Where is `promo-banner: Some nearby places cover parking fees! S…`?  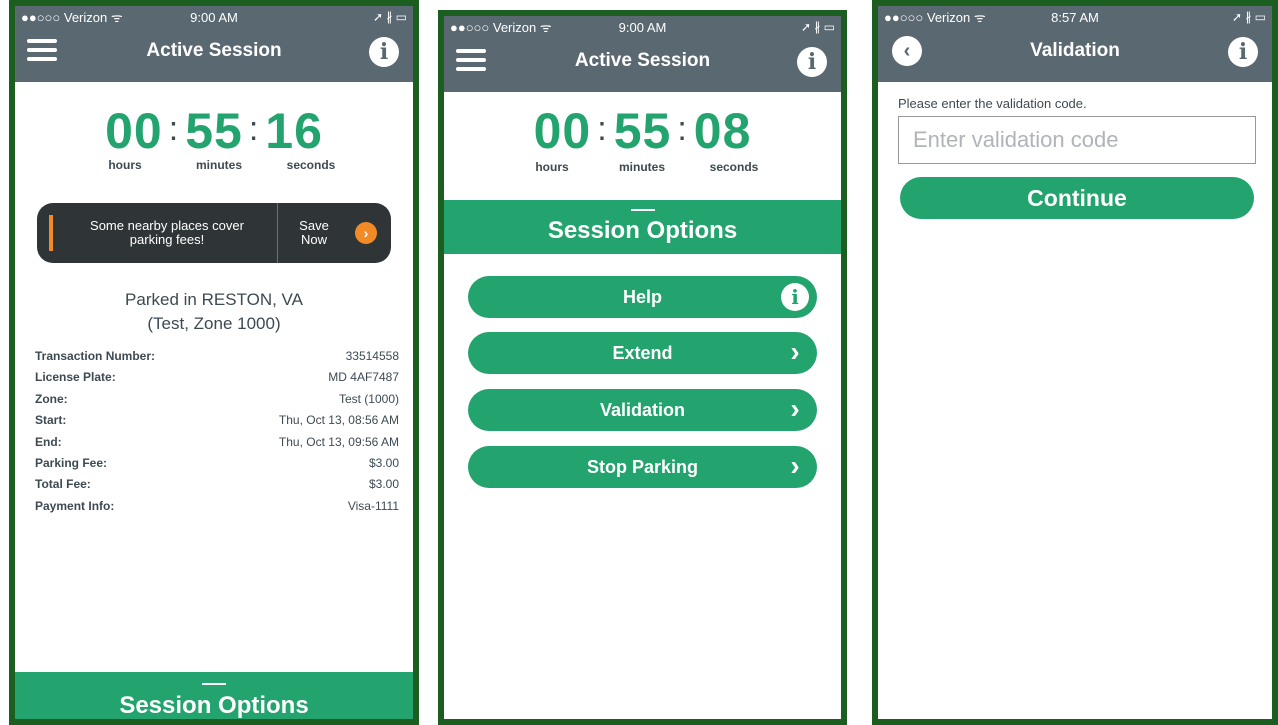
promo-banner: Some nearby places cover parking fees! S… is located at coordinates (214, 233).